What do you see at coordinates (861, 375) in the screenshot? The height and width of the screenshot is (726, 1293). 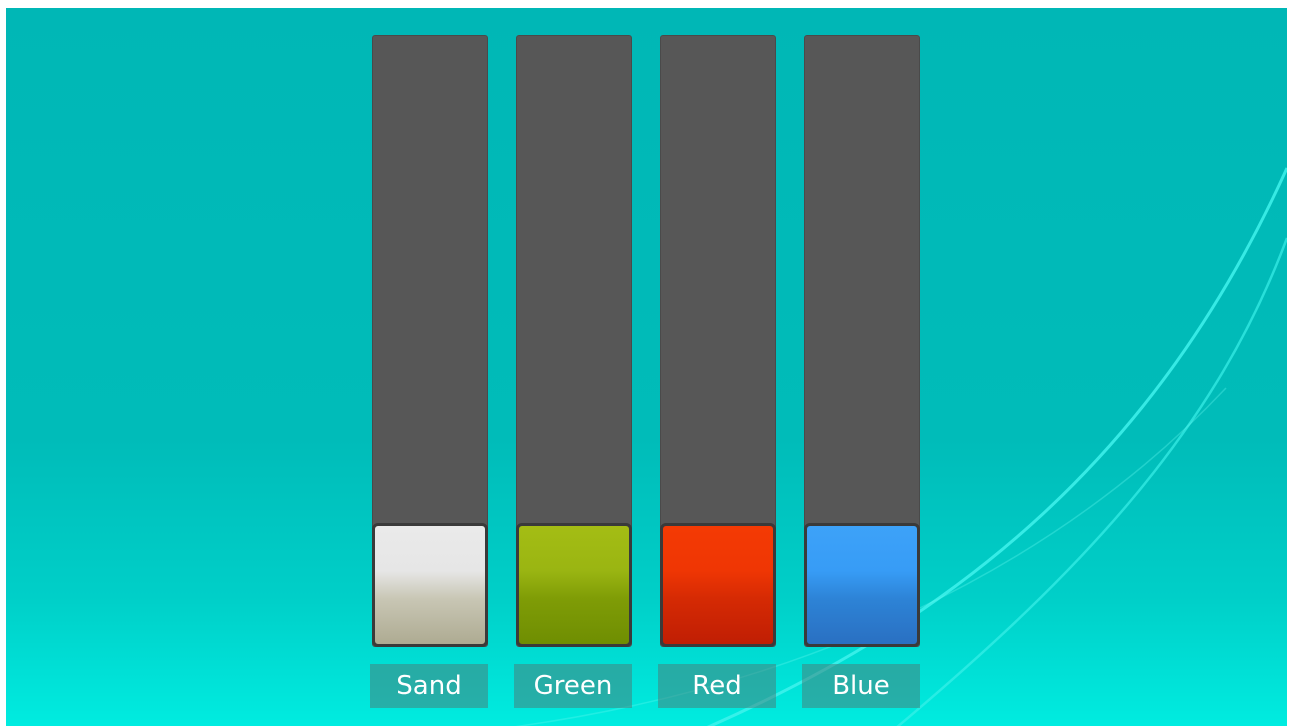 I see `slider-blue: Blue` at bounding box center [861, 375].